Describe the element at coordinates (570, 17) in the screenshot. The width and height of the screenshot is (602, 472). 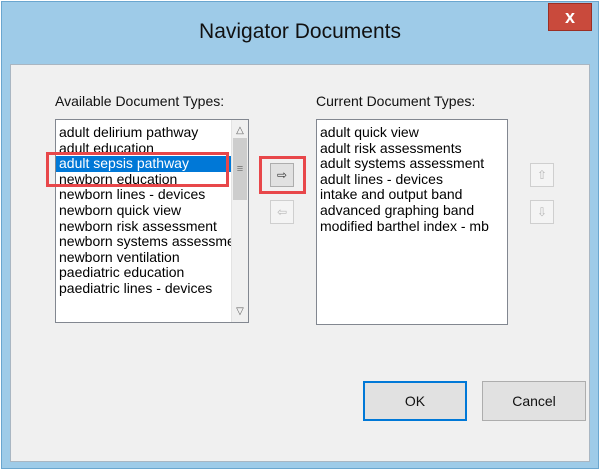
I see `close-button: x` at that location.